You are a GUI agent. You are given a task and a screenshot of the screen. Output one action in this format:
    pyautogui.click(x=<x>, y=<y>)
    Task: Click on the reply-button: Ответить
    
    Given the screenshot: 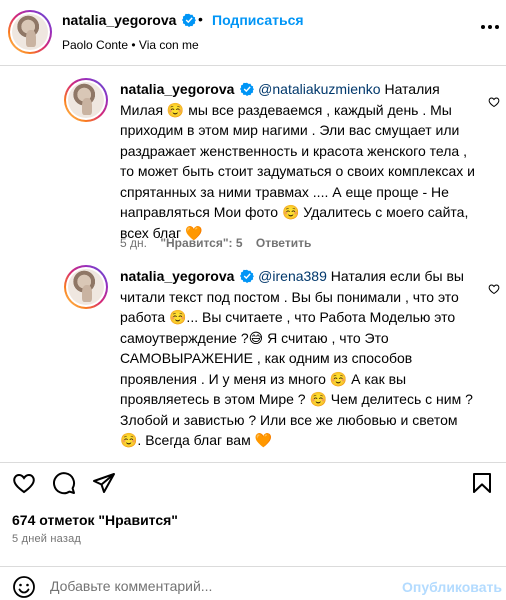 What is the action you would take?
    pyautogui.click(x=283, y=243)
    